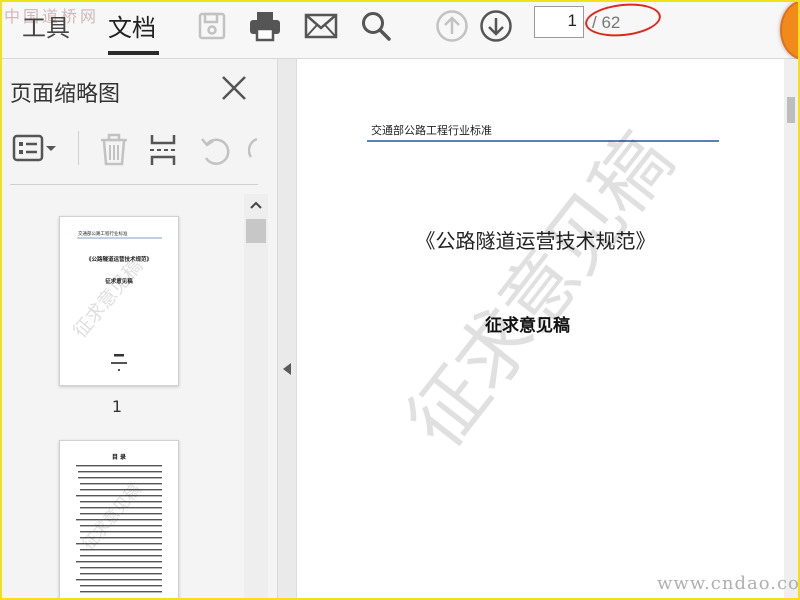  What do you see at coordinates (256, 205) in the screenshot?
I see `scroll-up-icon` at bounding box center [256, 205].